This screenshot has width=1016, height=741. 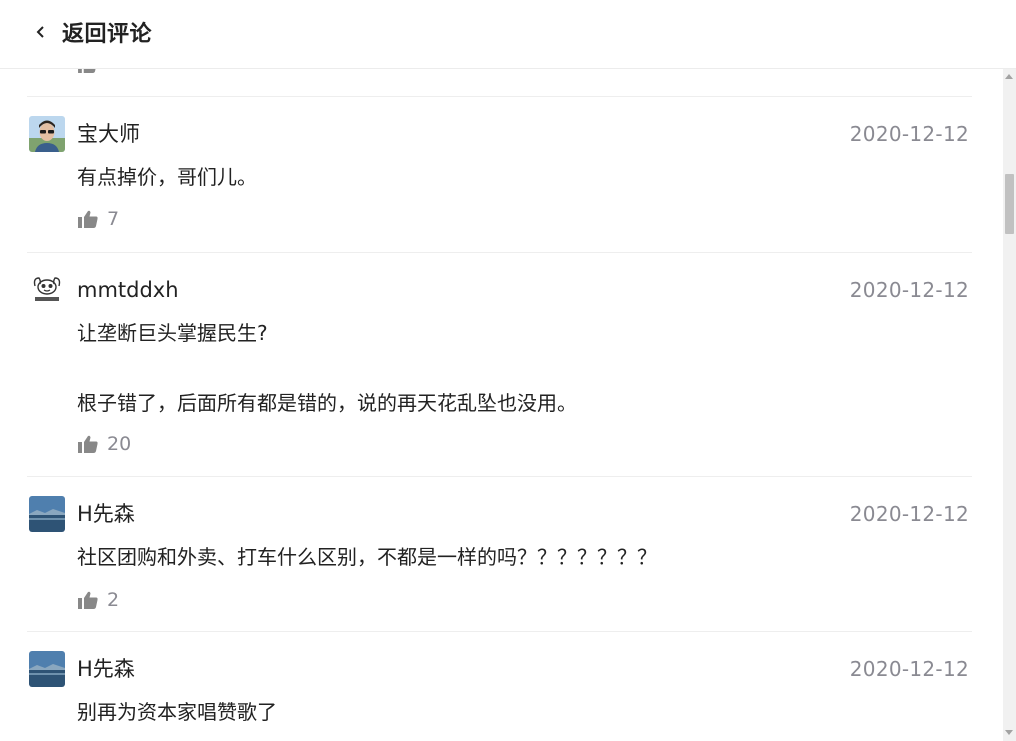 What do you see at coordinates (113, 600) in the screenshot?
I see `like-count: 2` at bounding box center [113, 600].